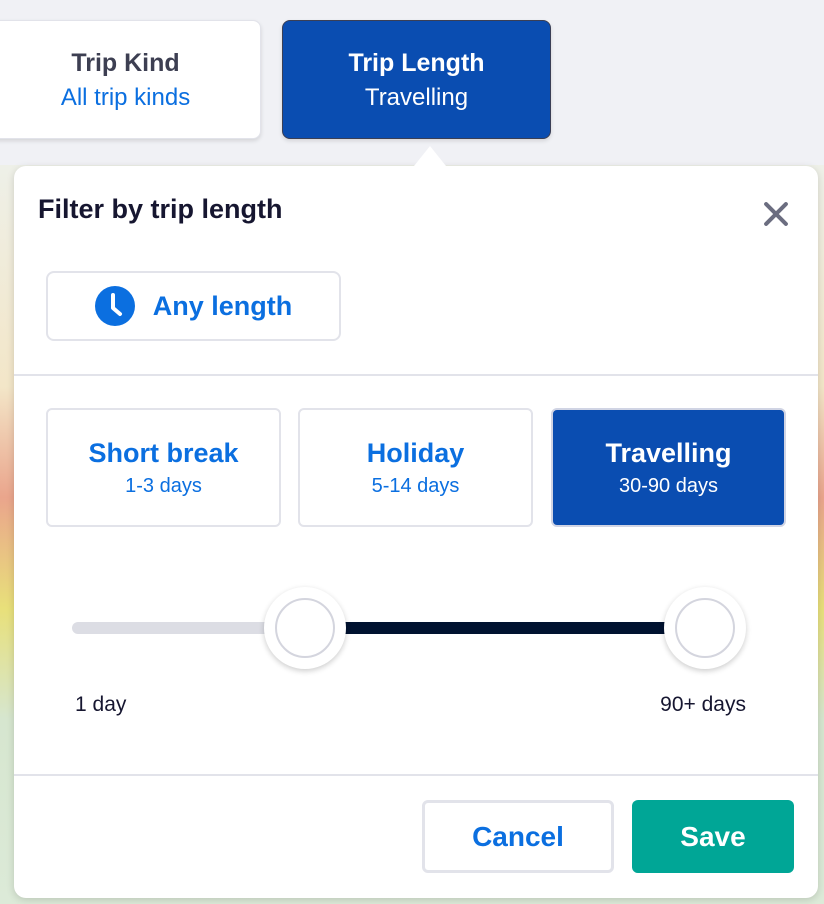 Image resolution: width=824 pixels, height=904 pixels. What do you see at coordinates (668, 485) in the screenshot?
I see `option-sub: 30-90 days` at bounding box center [668, 485].